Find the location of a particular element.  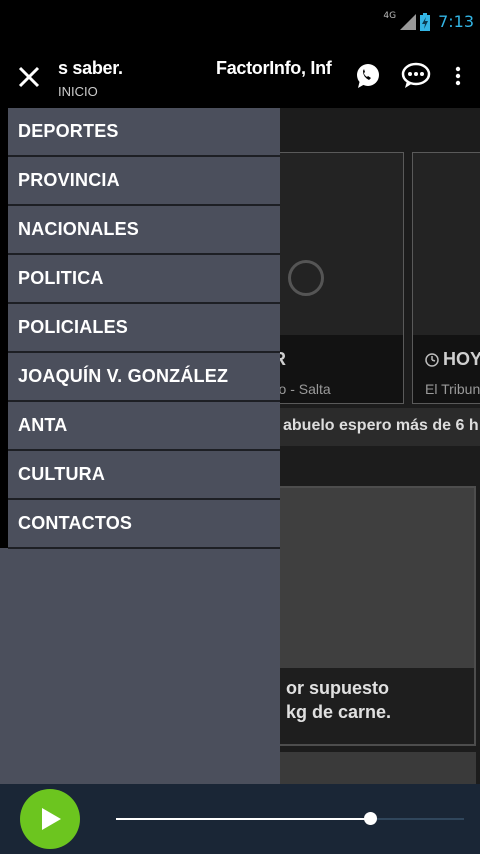

clock-icon is located at coordinates (432, 360).